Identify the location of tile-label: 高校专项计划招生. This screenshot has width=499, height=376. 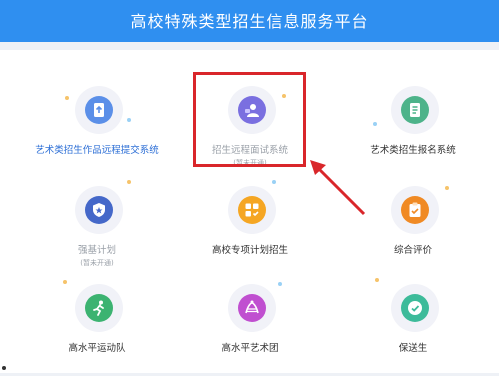
(249, 250).